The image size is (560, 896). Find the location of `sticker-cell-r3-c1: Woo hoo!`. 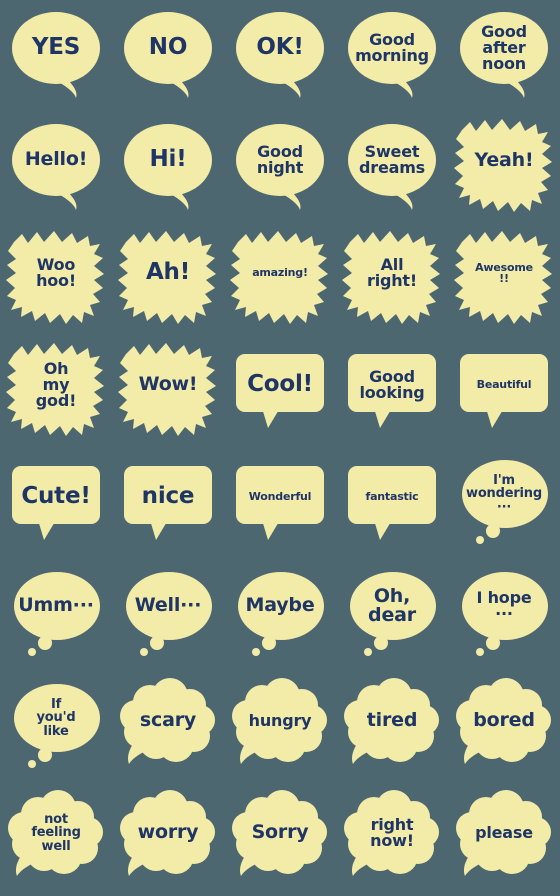

sticker-cell-r3-c1: Woo hoo! is located at coordinates (56, 280).